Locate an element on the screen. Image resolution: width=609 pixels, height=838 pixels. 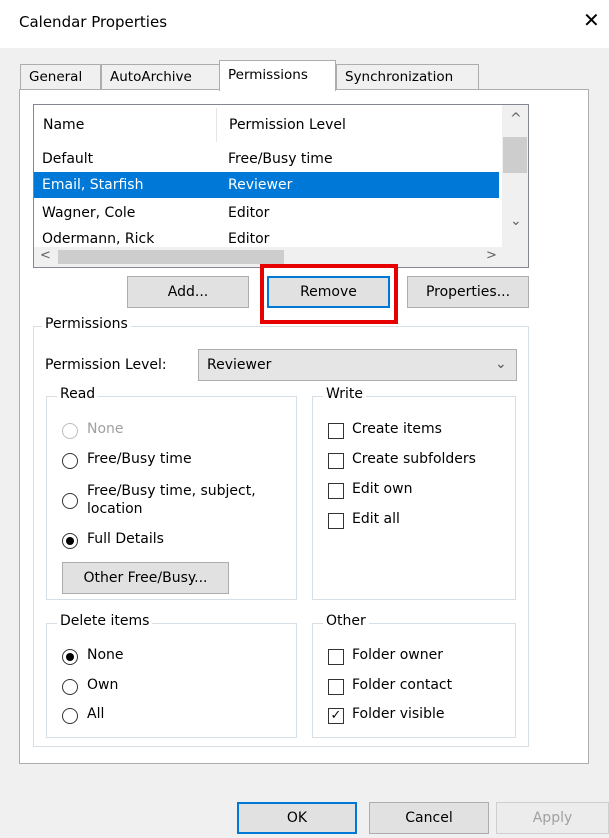
highlight-box is located at coordinates (329, 294).